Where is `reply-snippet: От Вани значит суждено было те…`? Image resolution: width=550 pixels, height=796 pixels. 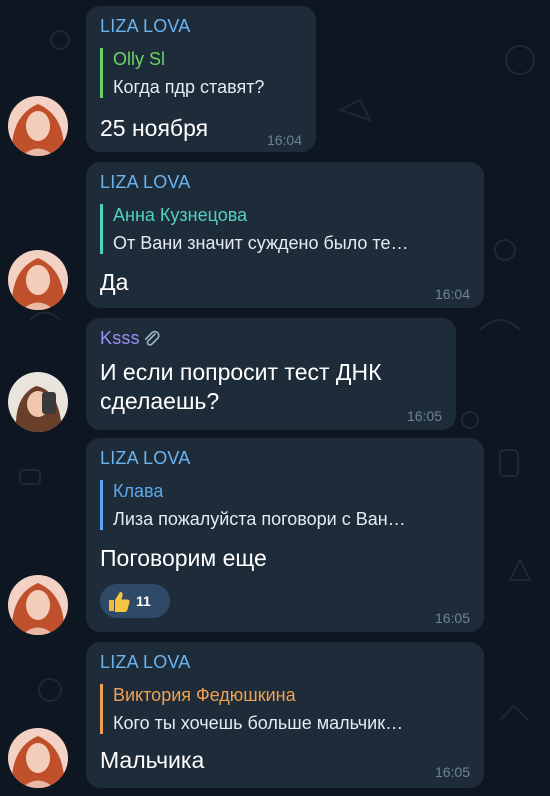
reply-snippet: От Вани значит суждено было те… is located at coordinates (261, 243).